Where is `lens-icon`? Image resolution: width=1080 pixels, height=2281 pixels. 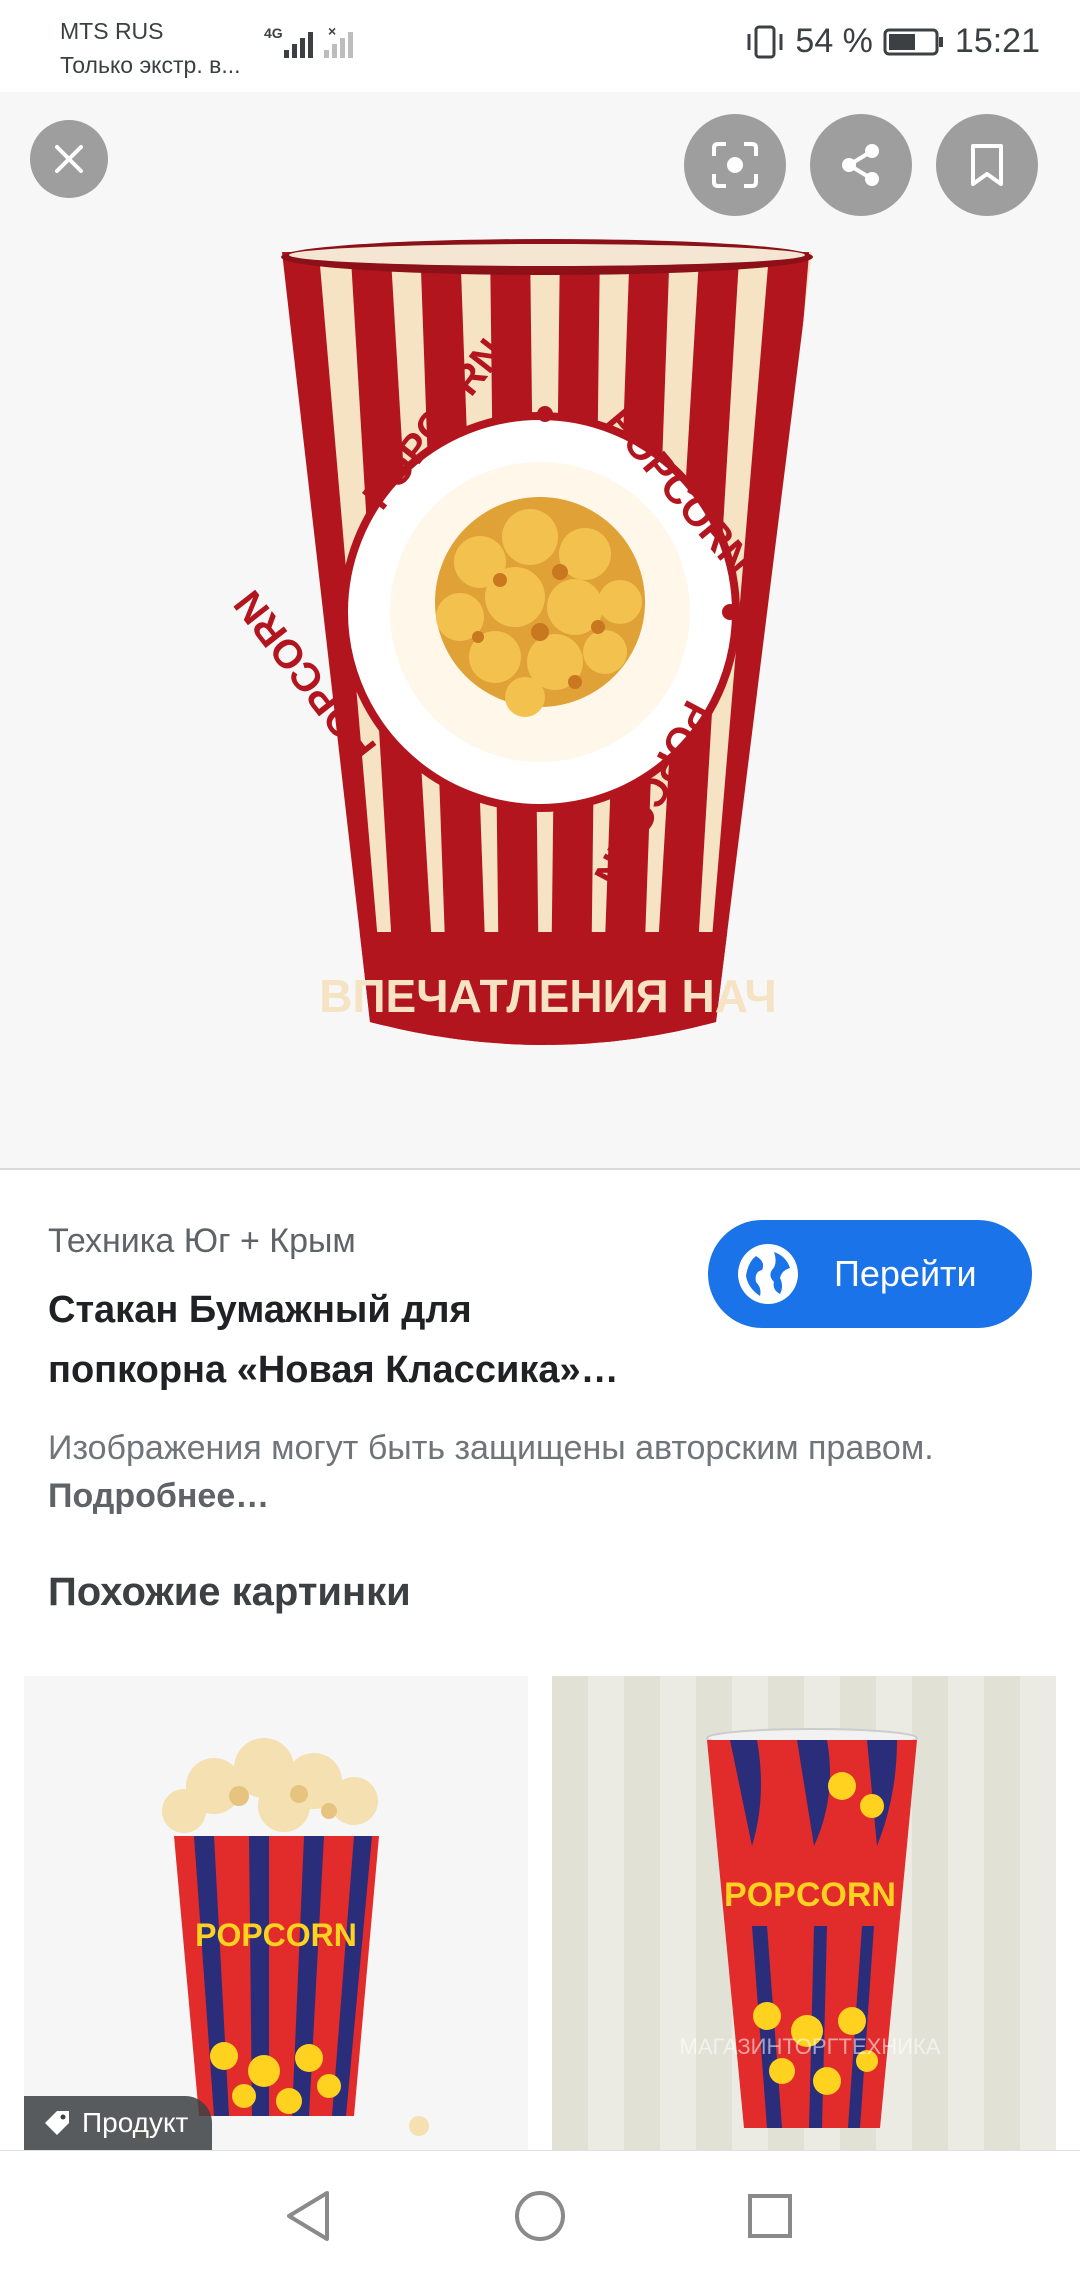 lens-icon is located at coordinates (735, 165).